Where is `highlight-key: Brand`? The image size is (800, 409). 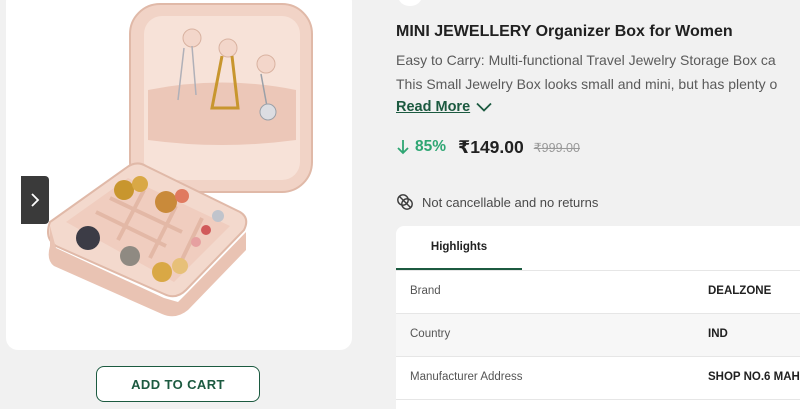
highlight-key: Brand is located at coordinates (425, 291).